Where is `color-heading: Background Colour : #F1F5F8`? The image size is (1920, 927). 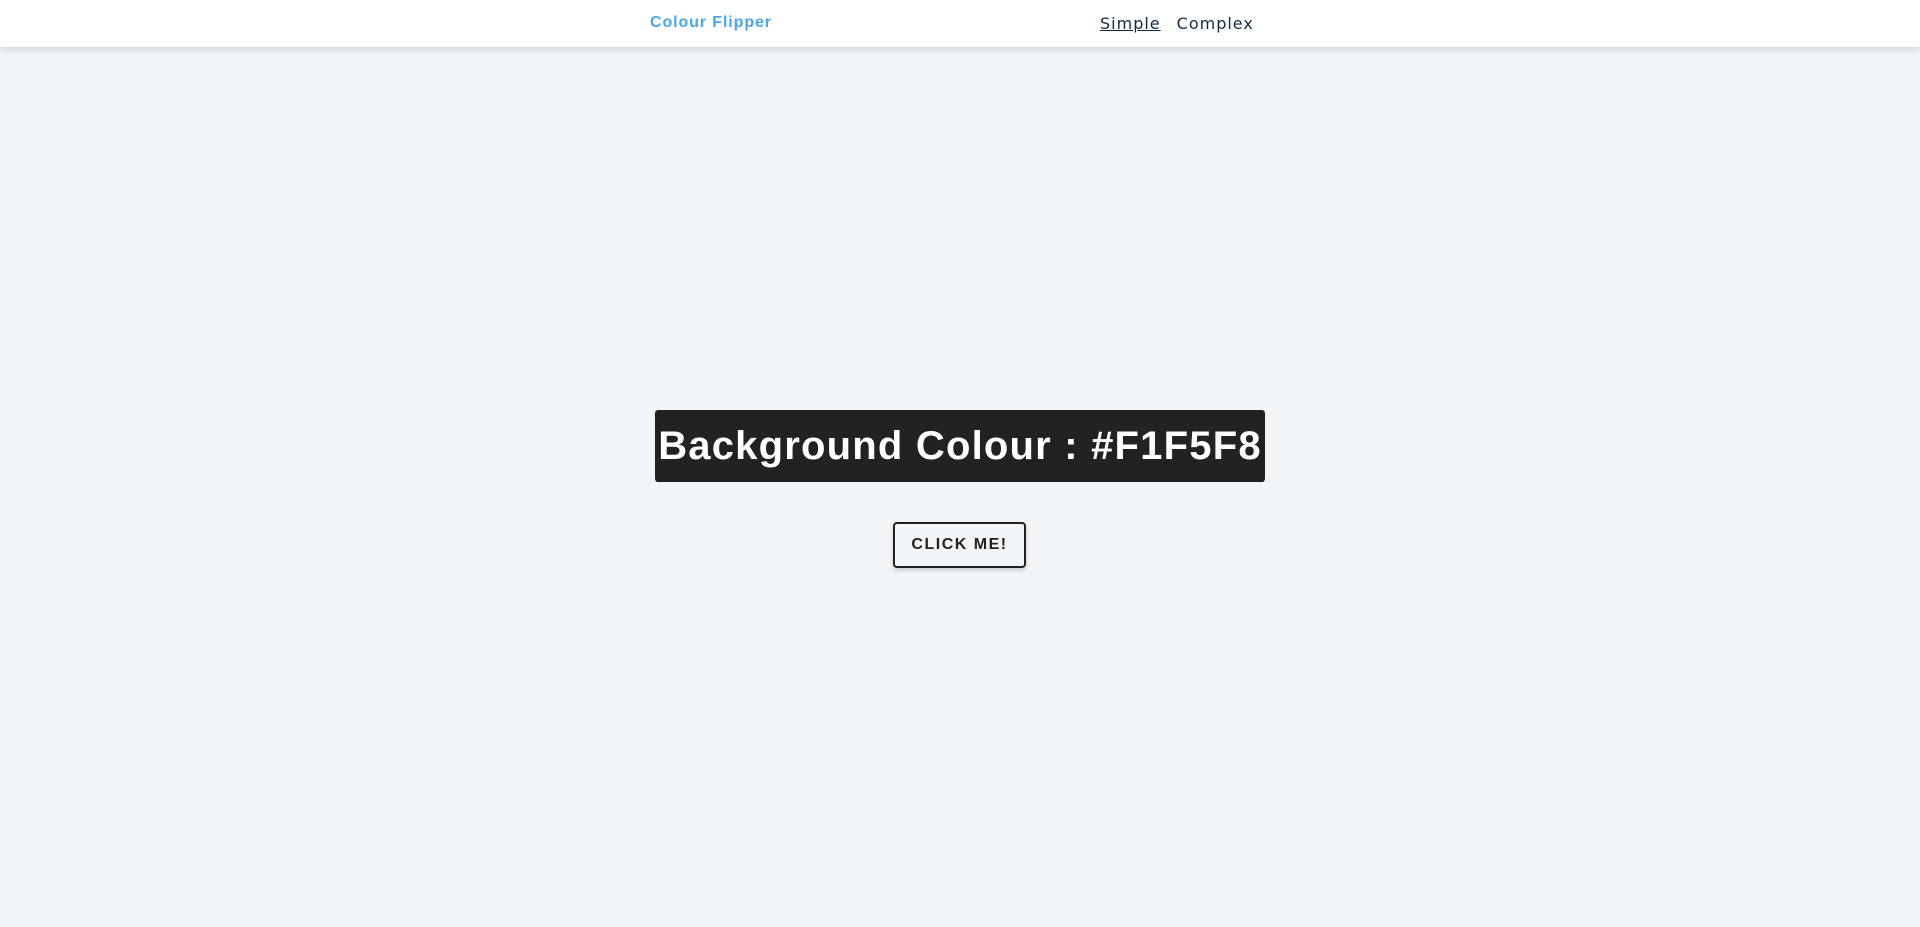
color-heading: Background Colour : #F1F5F8 is located at coordinates (960, 446).